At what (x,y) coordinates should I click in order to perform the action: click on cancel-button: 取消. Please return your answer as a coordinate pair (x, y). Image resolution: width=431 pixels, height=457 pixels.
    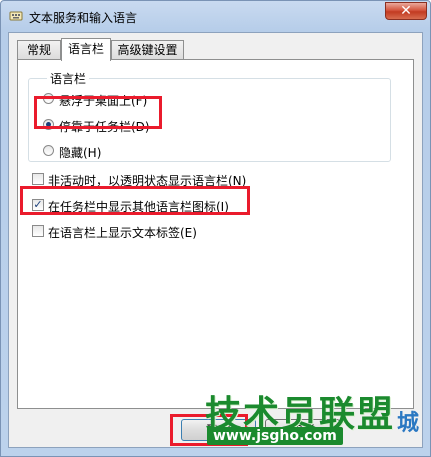
    Looking at the image, I should click on (302, 430).